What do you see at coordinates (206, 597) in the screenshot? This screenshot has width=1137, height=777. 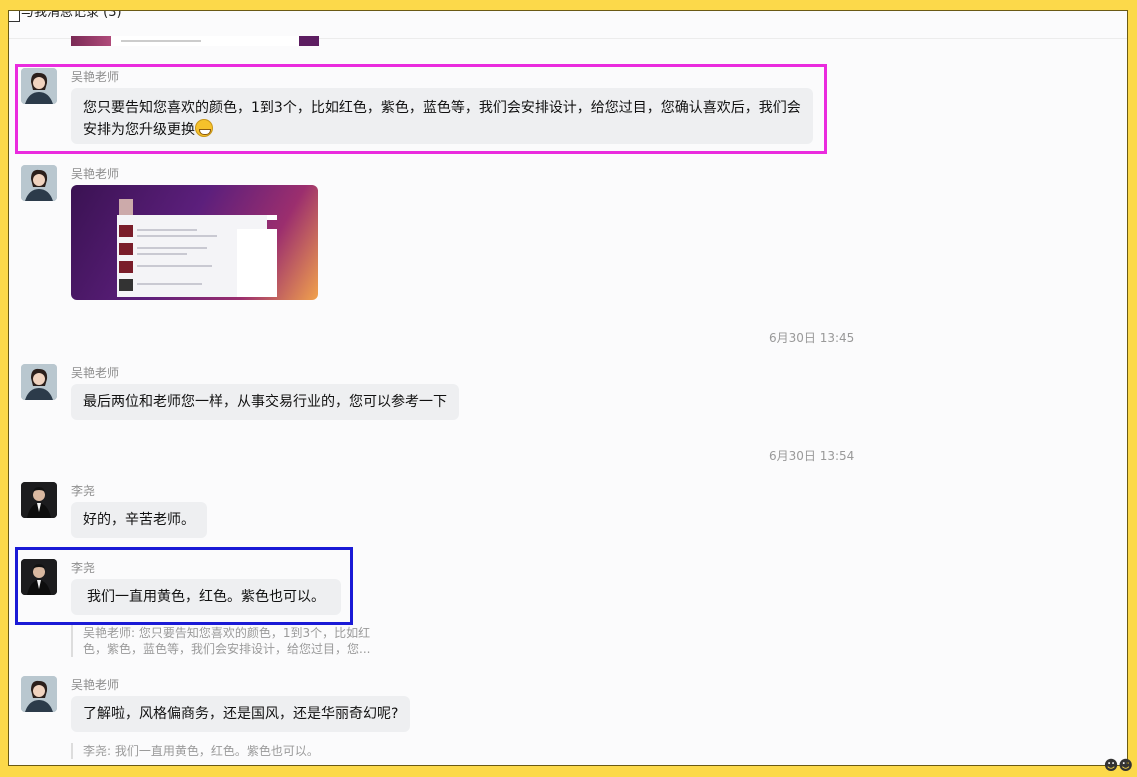 I see `message-bubble: 我们一直用黄色，红色。紫色也可以。` at bounding box center [206, 597].